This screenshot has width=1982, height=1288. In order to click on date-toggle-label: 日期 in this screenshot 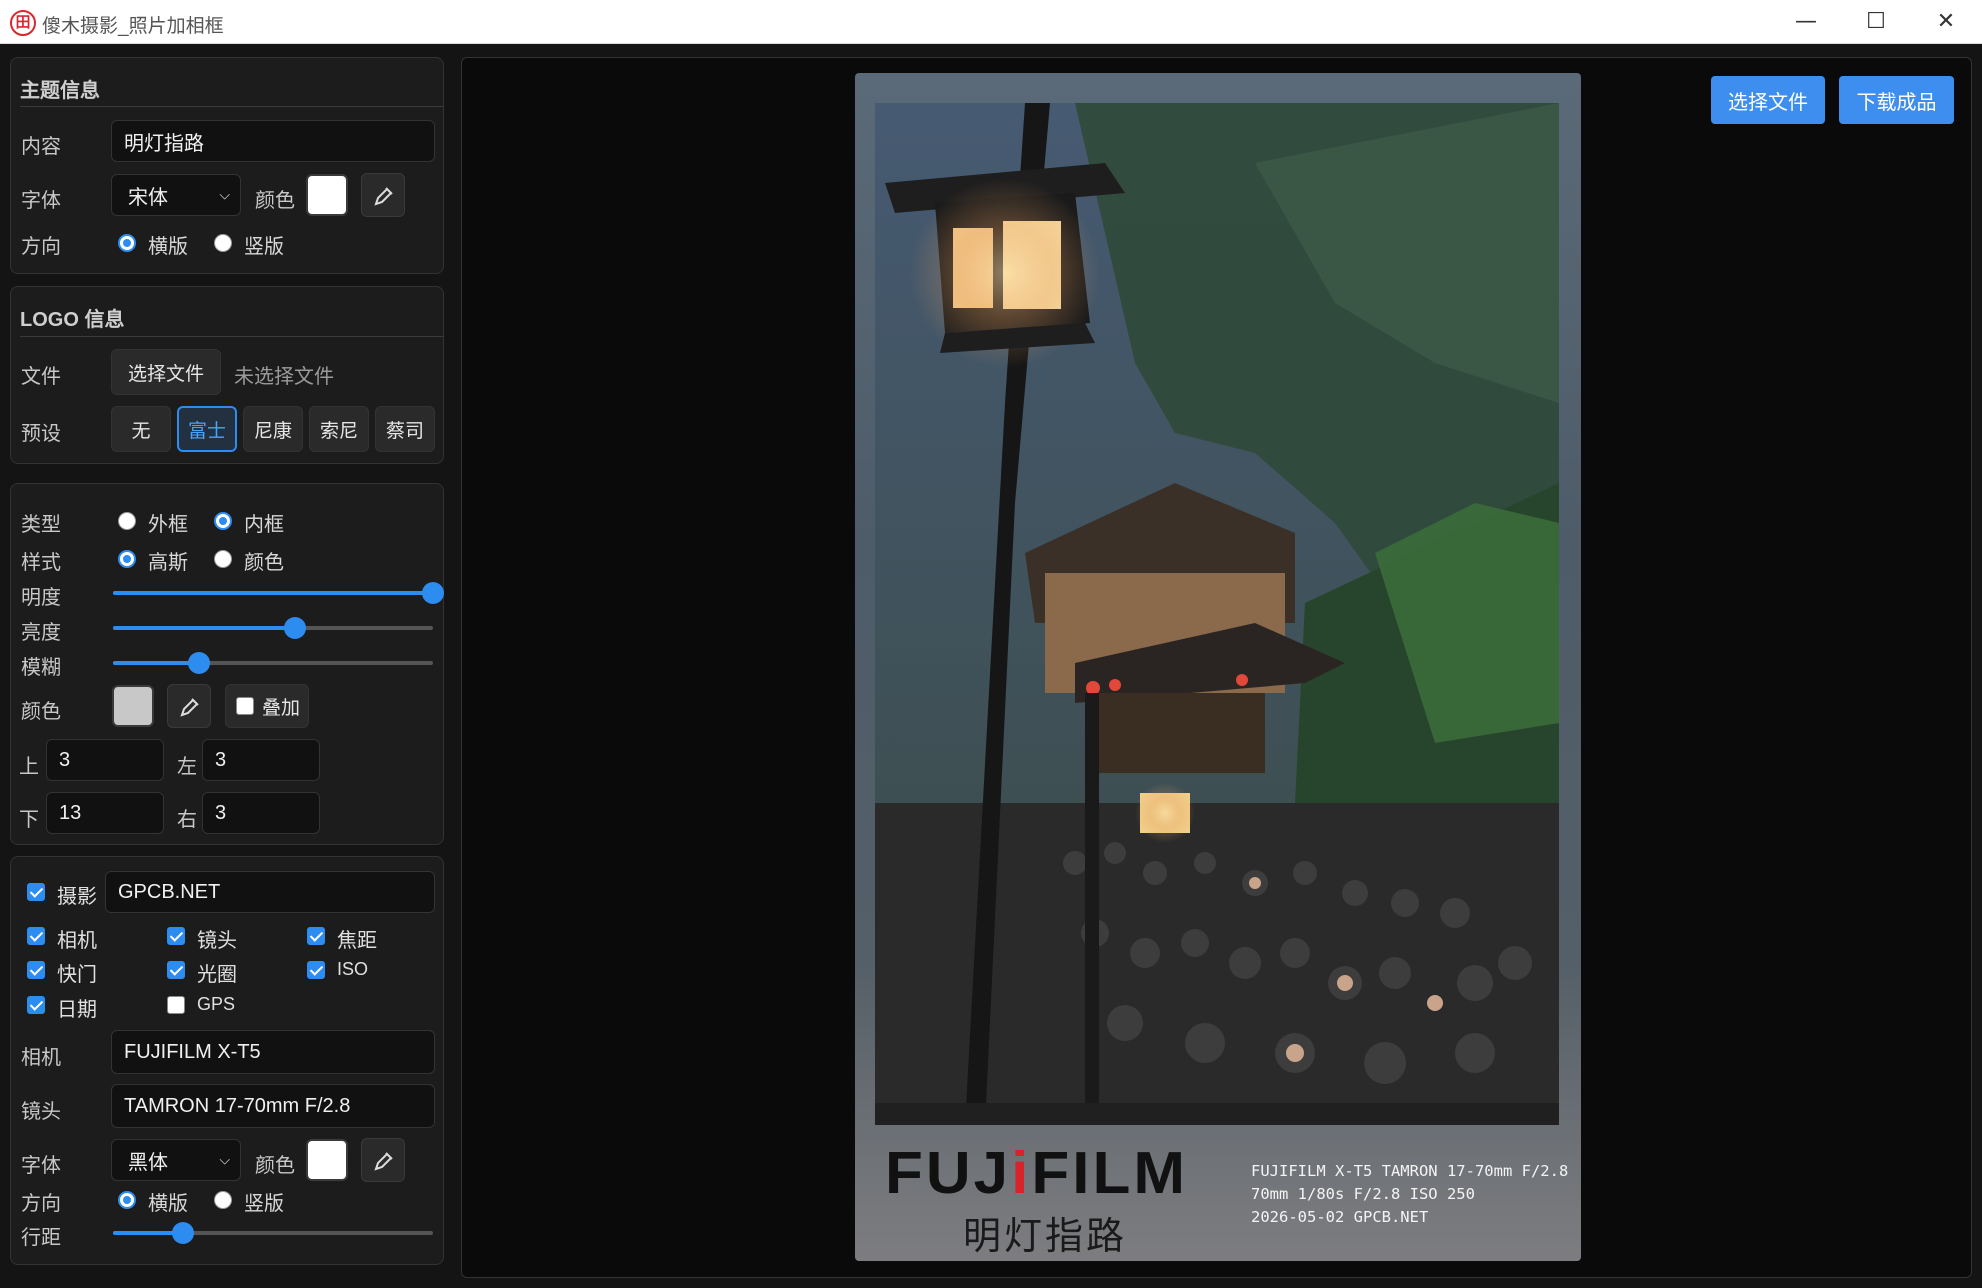, I will do `click(77, 1010)`.